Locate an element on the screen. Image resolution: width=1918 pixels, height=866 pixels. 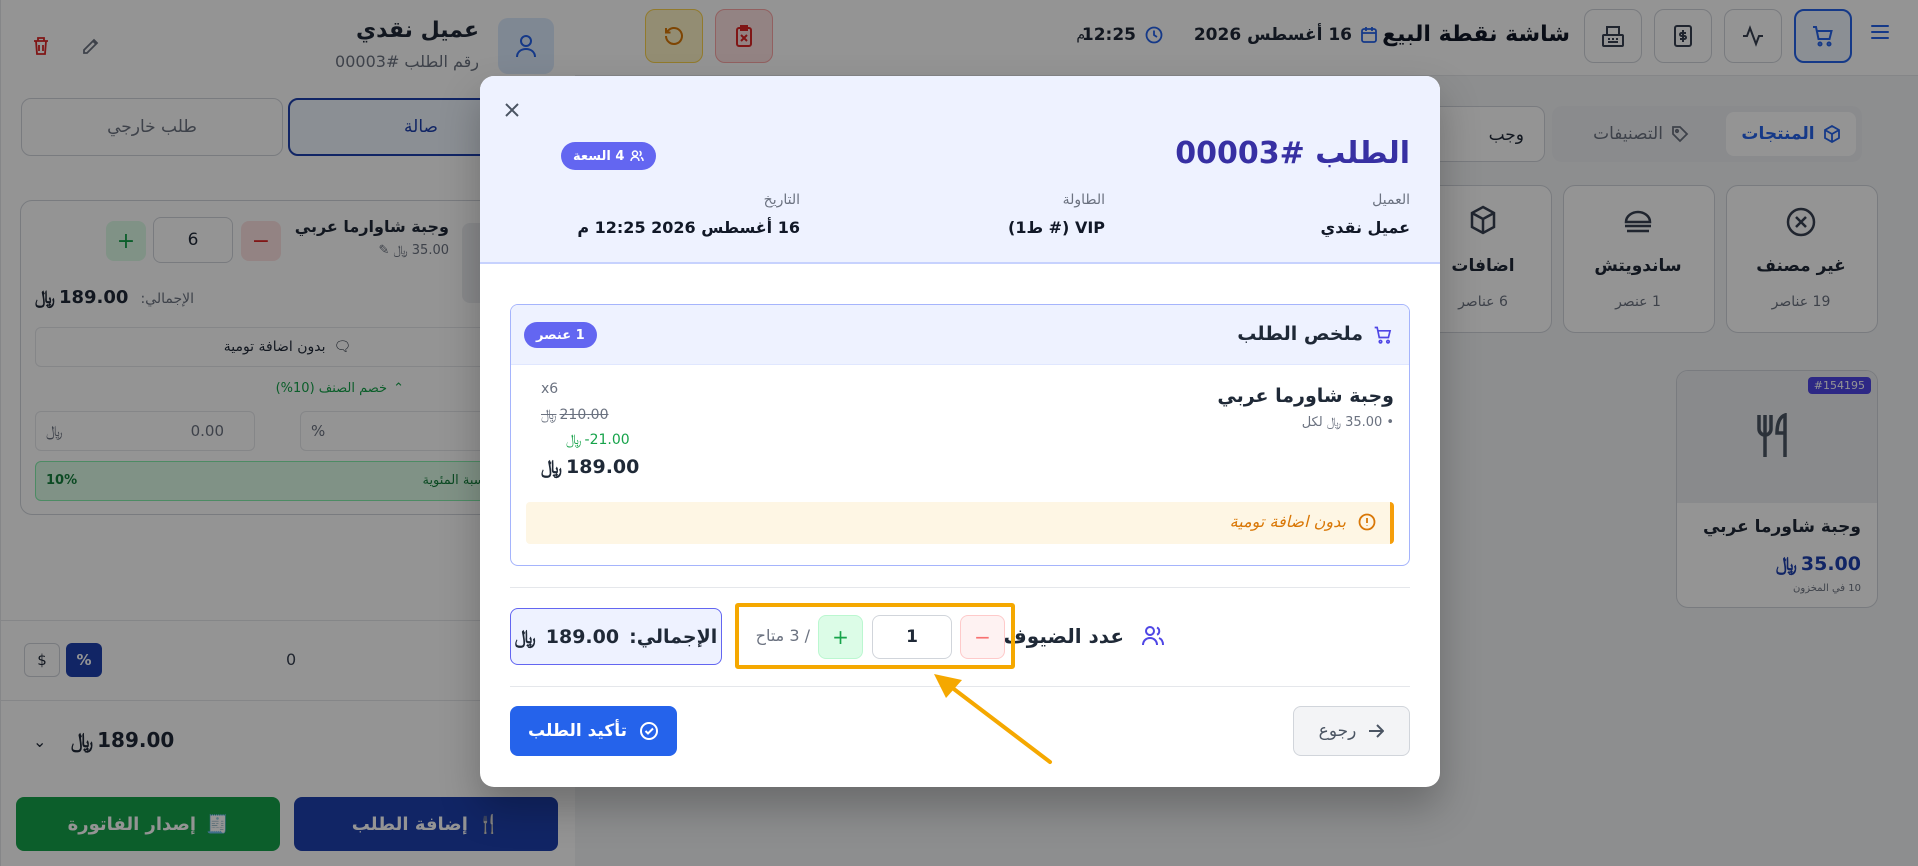
line-unit-suffix: لكل is located at coordinates (1312, 422).